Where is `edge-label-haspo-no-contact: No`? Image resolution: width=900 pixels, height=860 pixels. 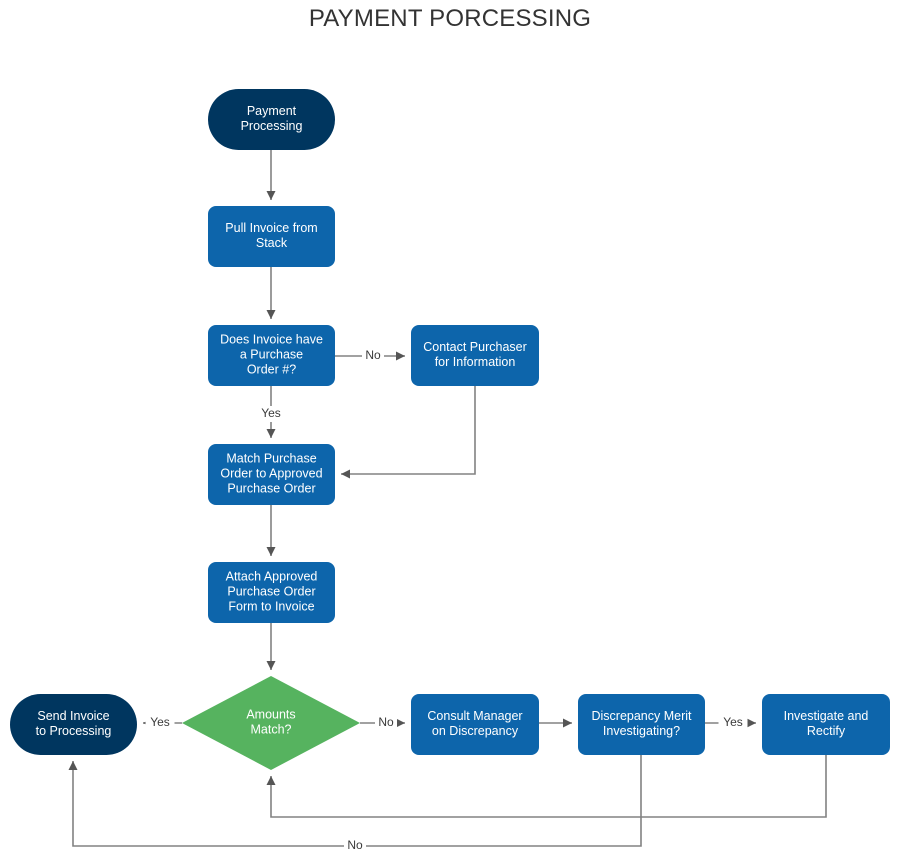 edge-label-haspo-no-contact: No is located at coordinates (373, 355).